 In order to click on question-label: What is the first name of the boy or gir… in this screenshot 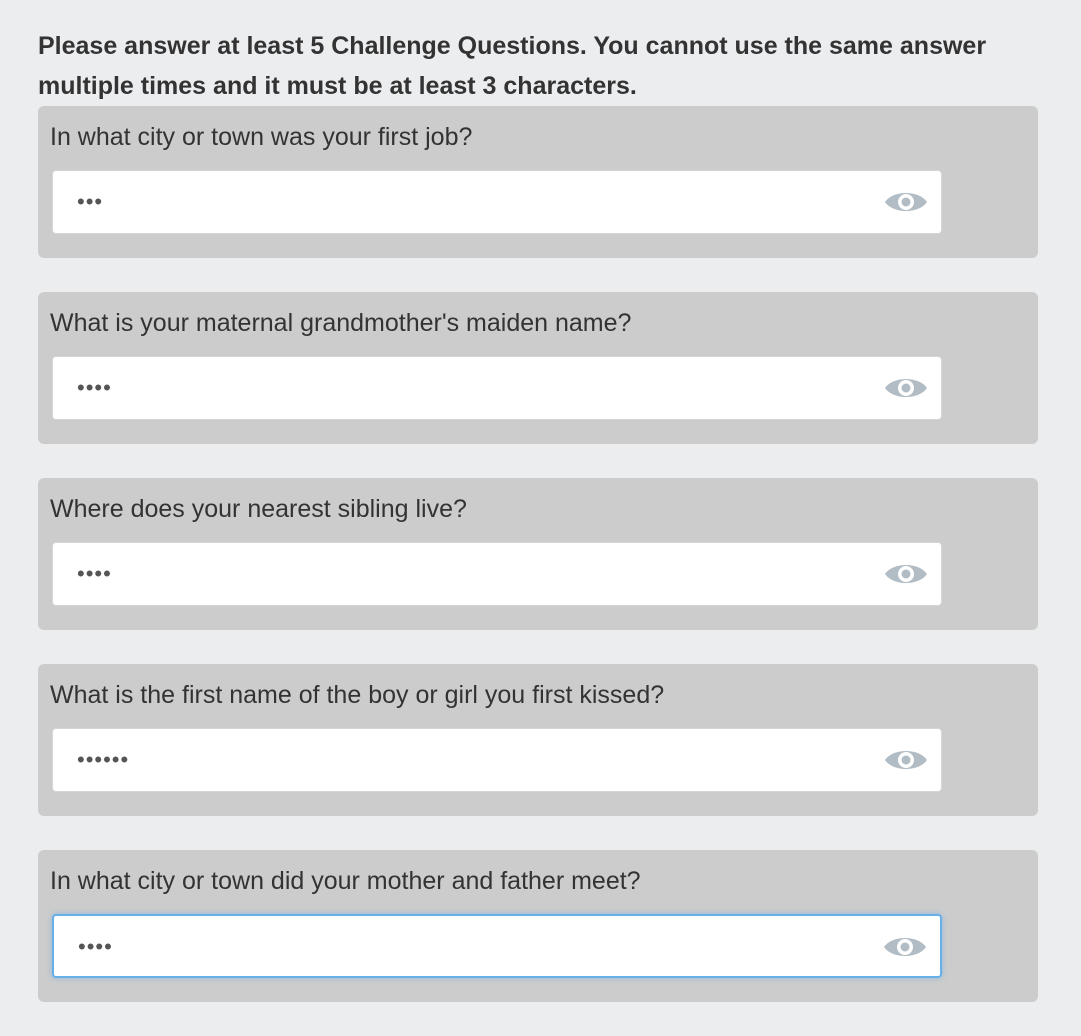, I will do `click(357, 695)`.